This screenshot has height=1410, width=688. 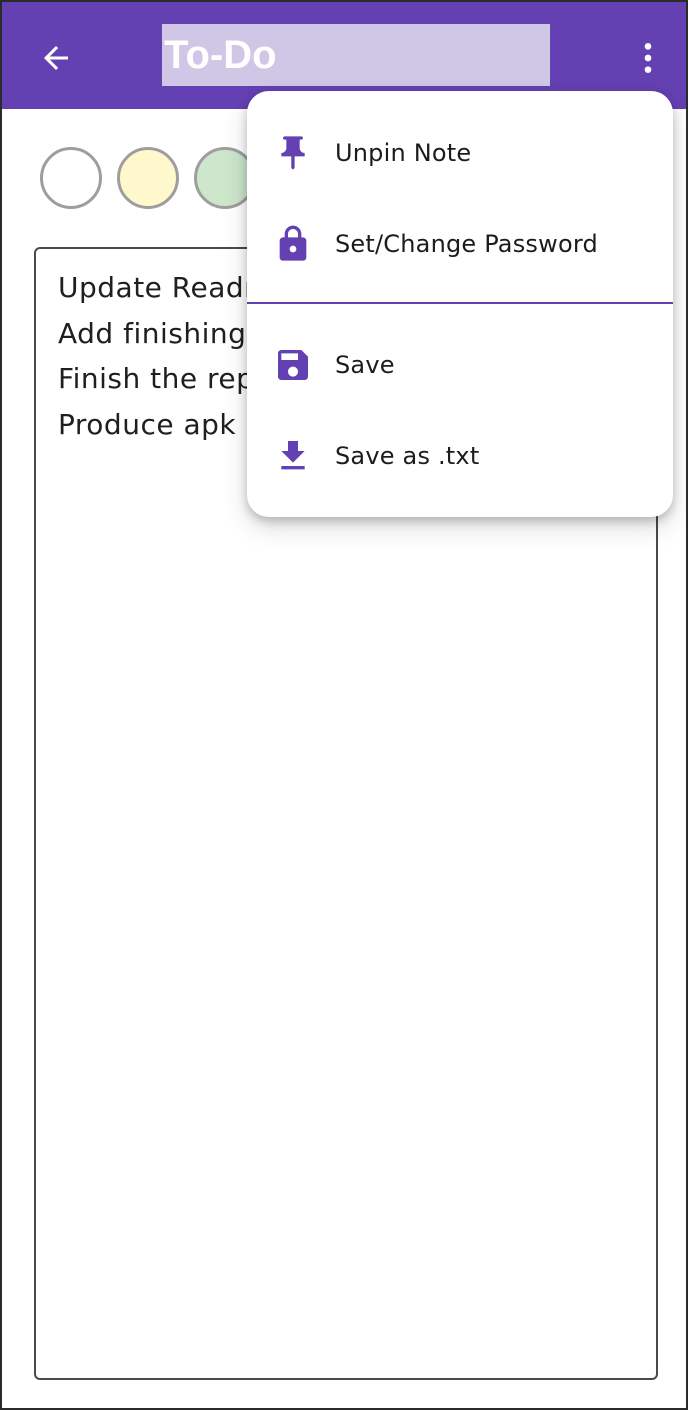 I want to click on menu-item-save-as-txt: Save as .txt, so click(x=460, y=456).